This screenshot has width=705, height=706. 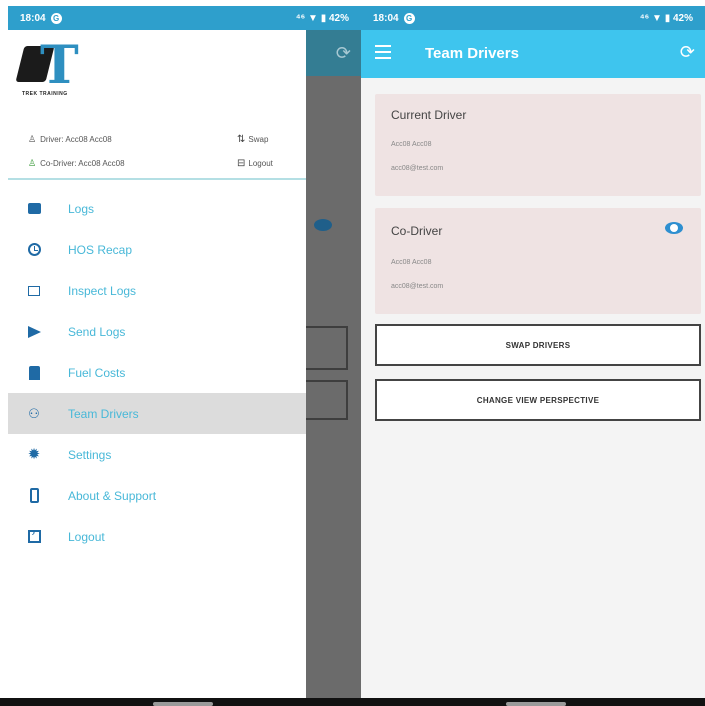 What do you see at coordinates (417, 231) in the screenshot?
I see `co-driver-heading: Co-Driver` at bounding box center [417, 231].